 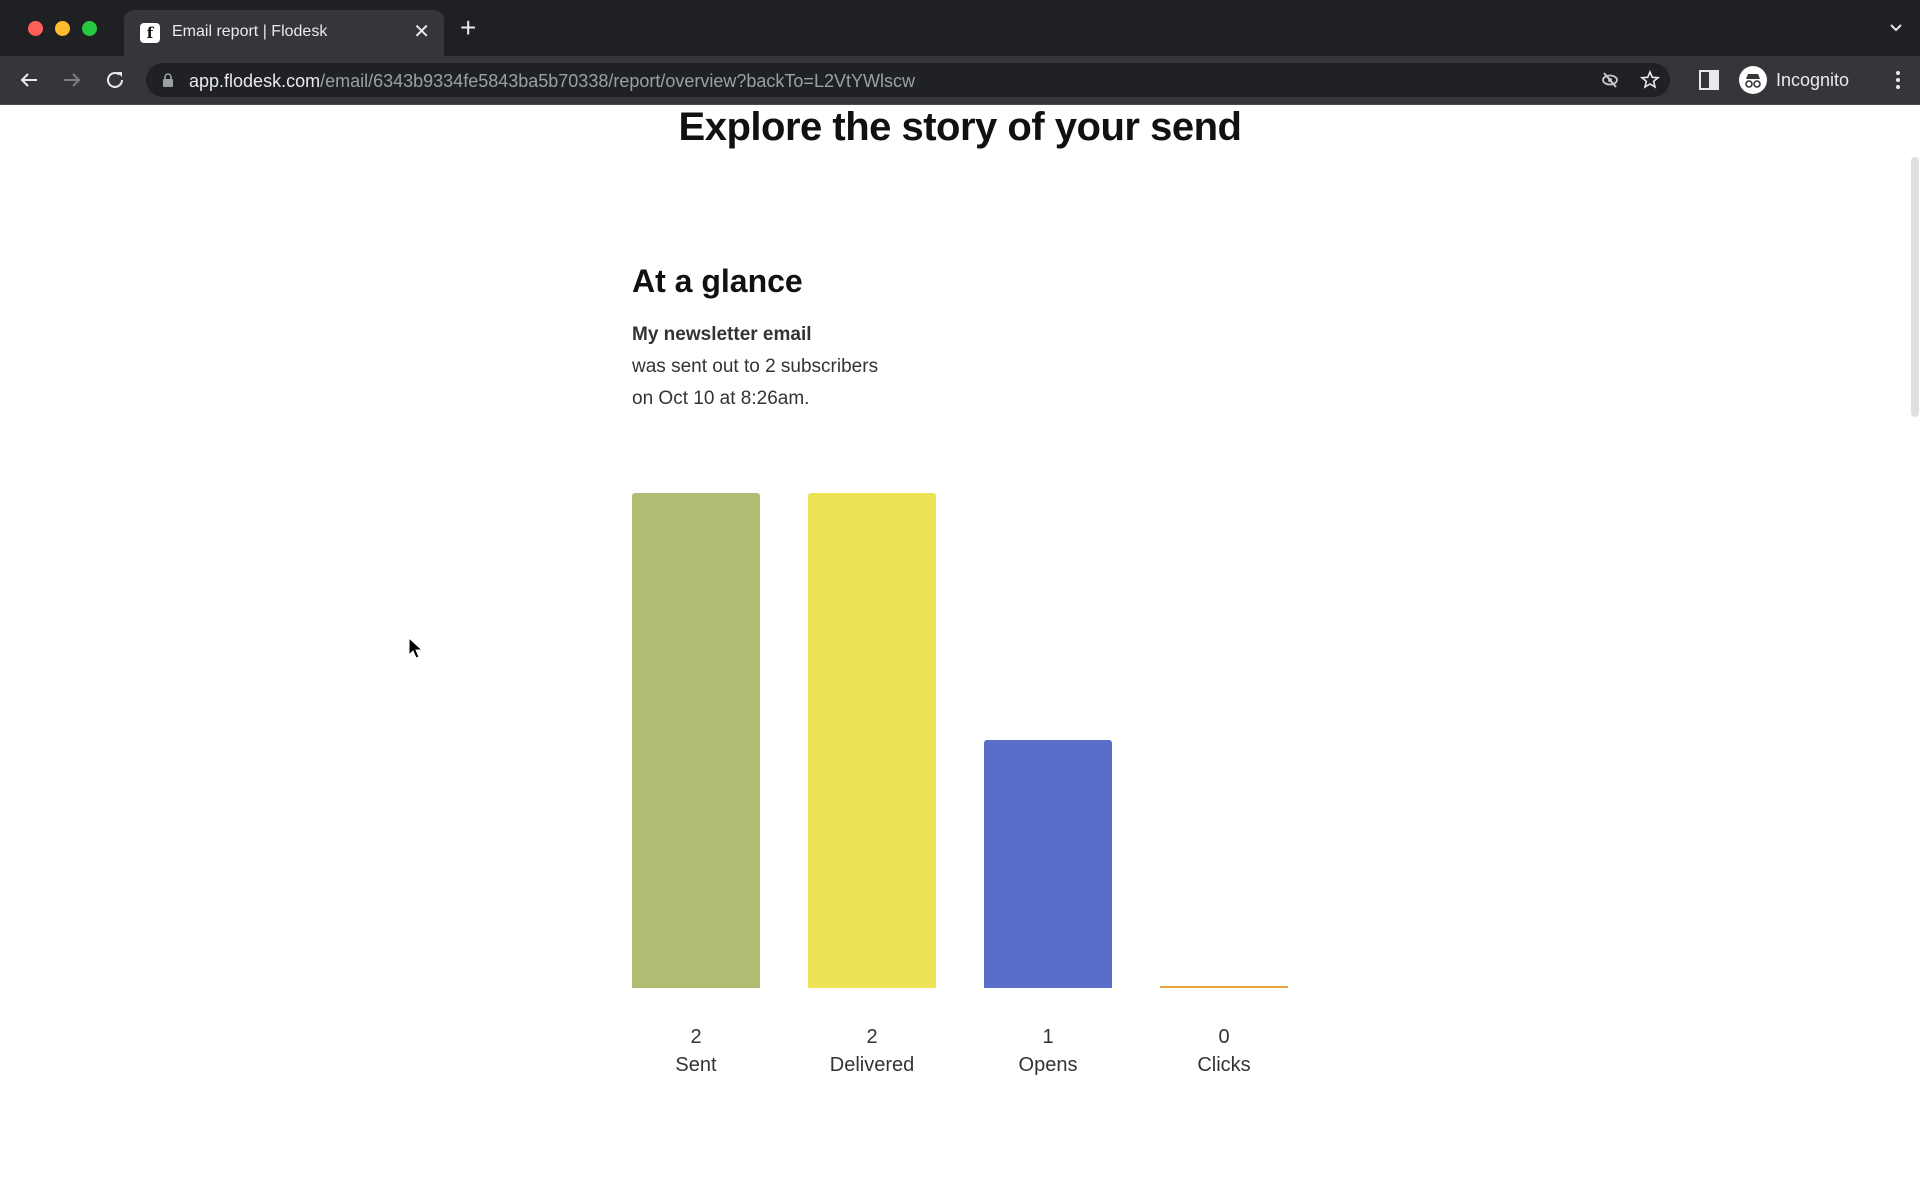 I want to click on send-summary-recipients: was sent out to 2 subscribers, so click(x=755, y=366).